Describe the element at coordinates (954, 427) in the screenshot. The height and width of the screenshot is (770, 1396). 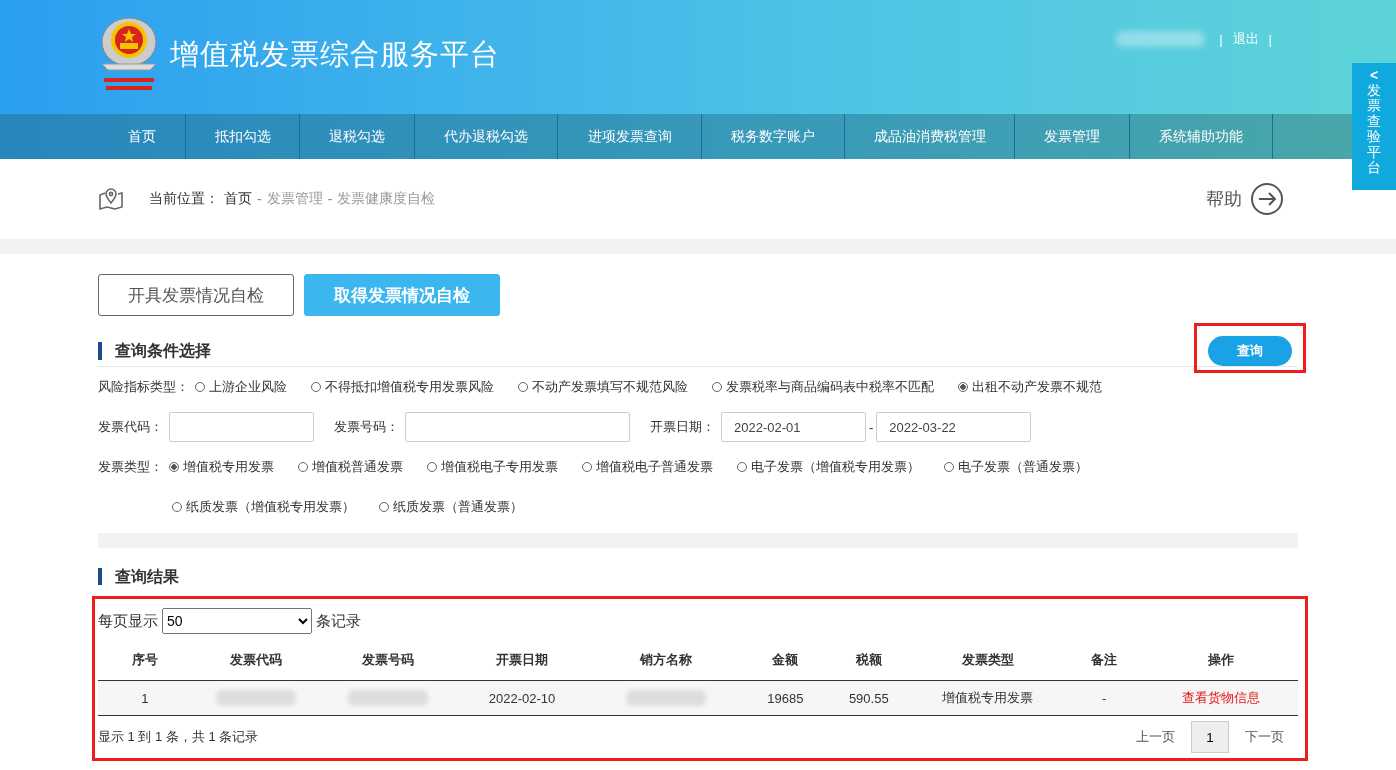
I see `date-to-field: 2022-03-22` at that location.